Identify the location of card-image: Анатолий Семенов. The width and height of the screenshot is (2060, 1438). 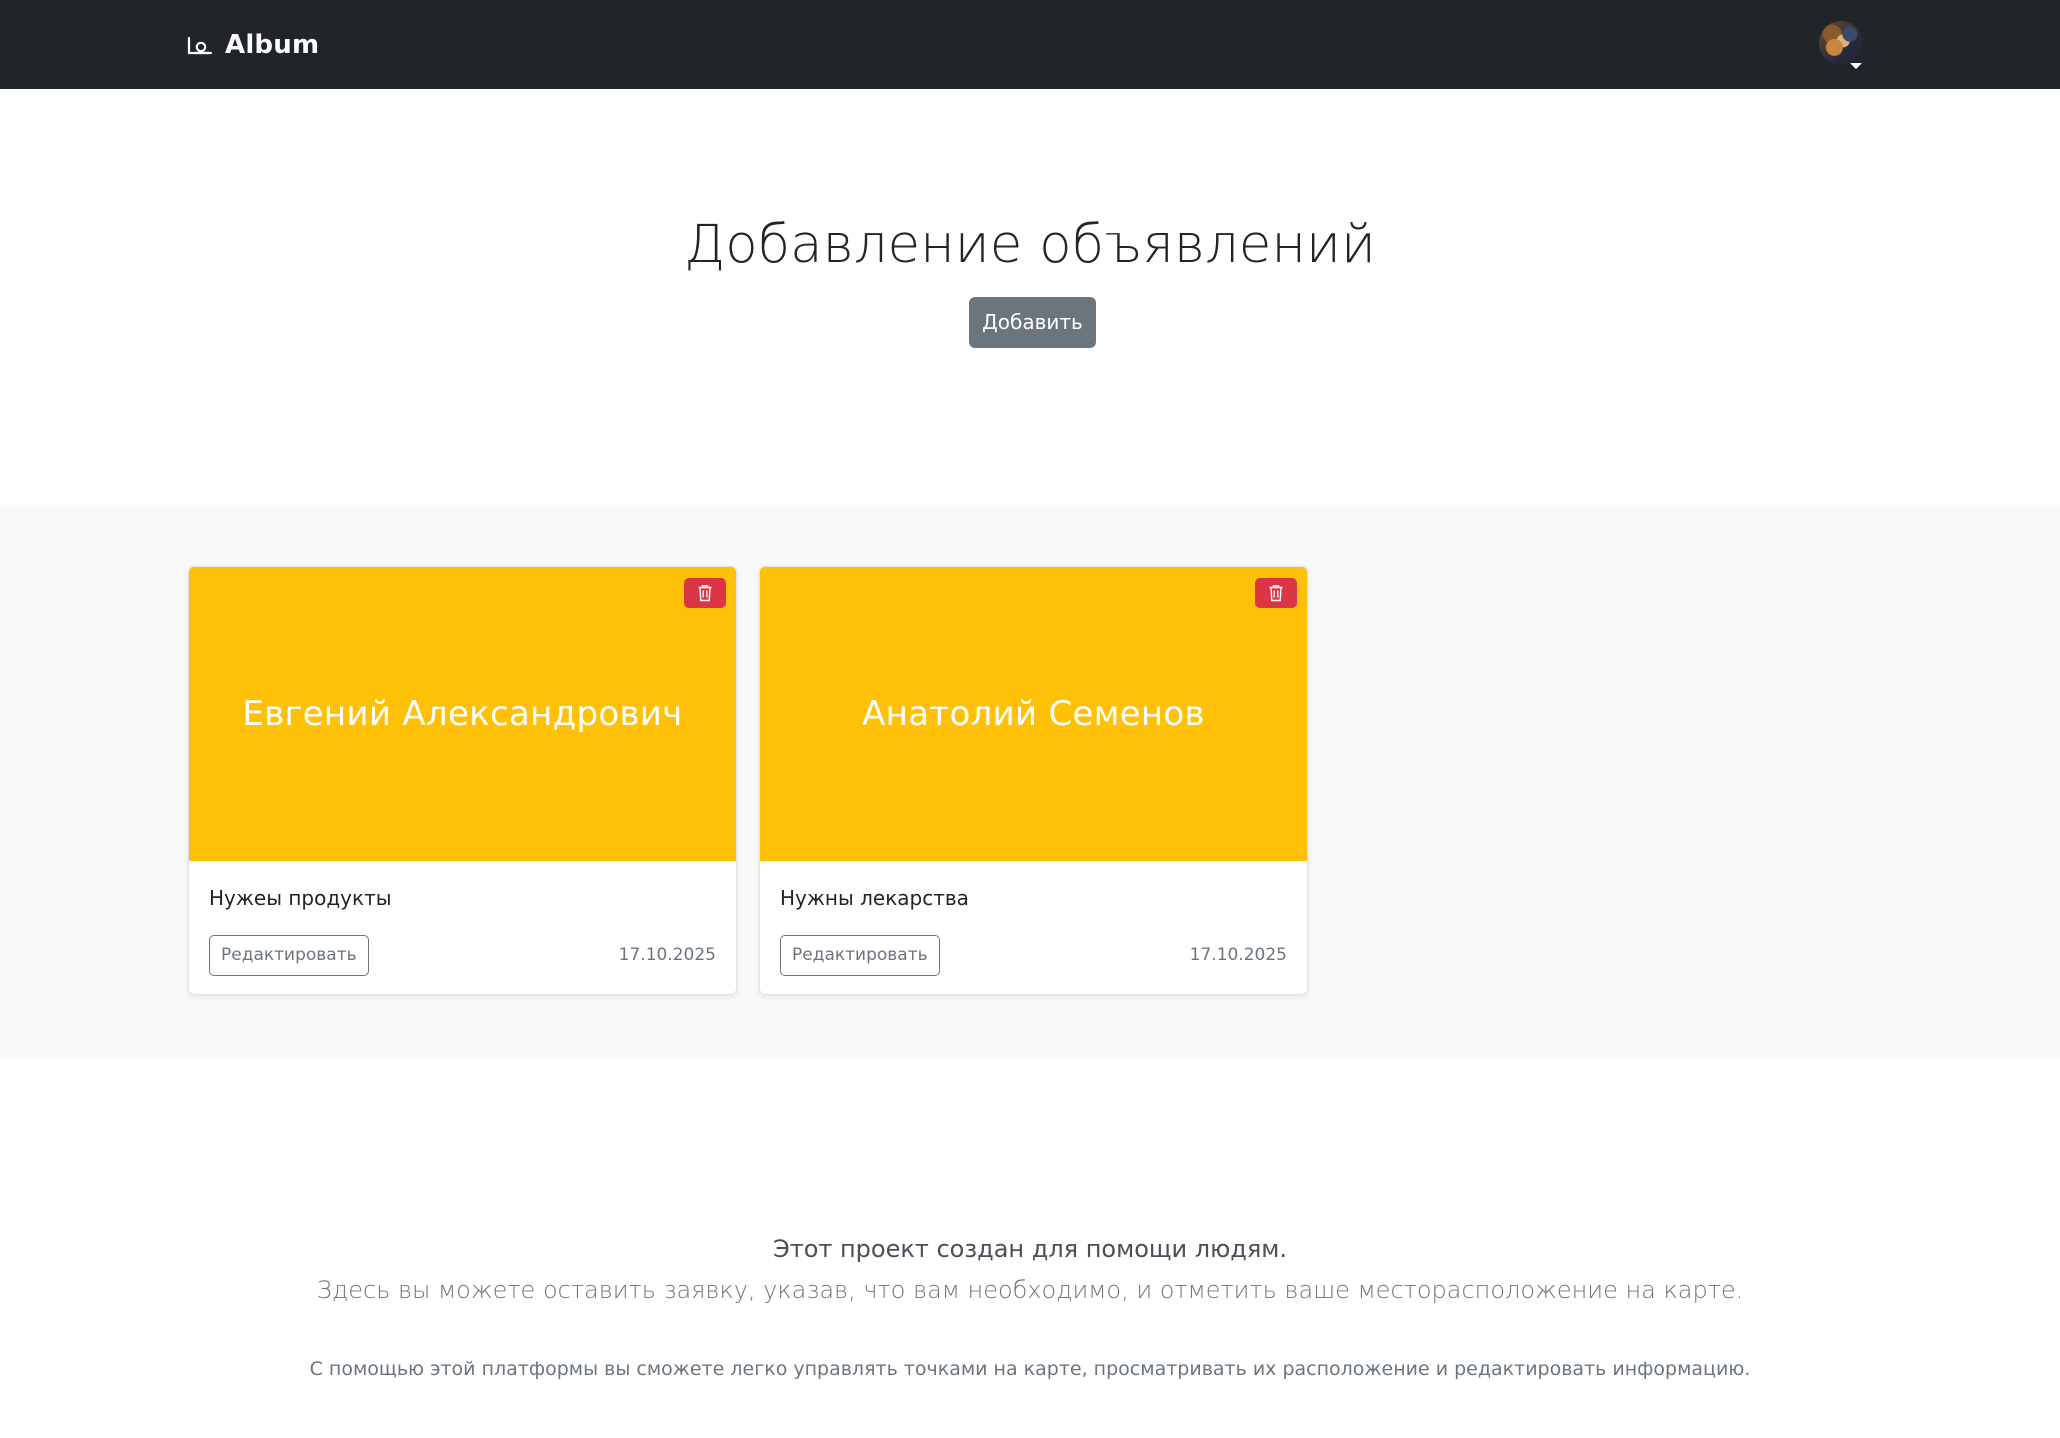
(1033, 714).